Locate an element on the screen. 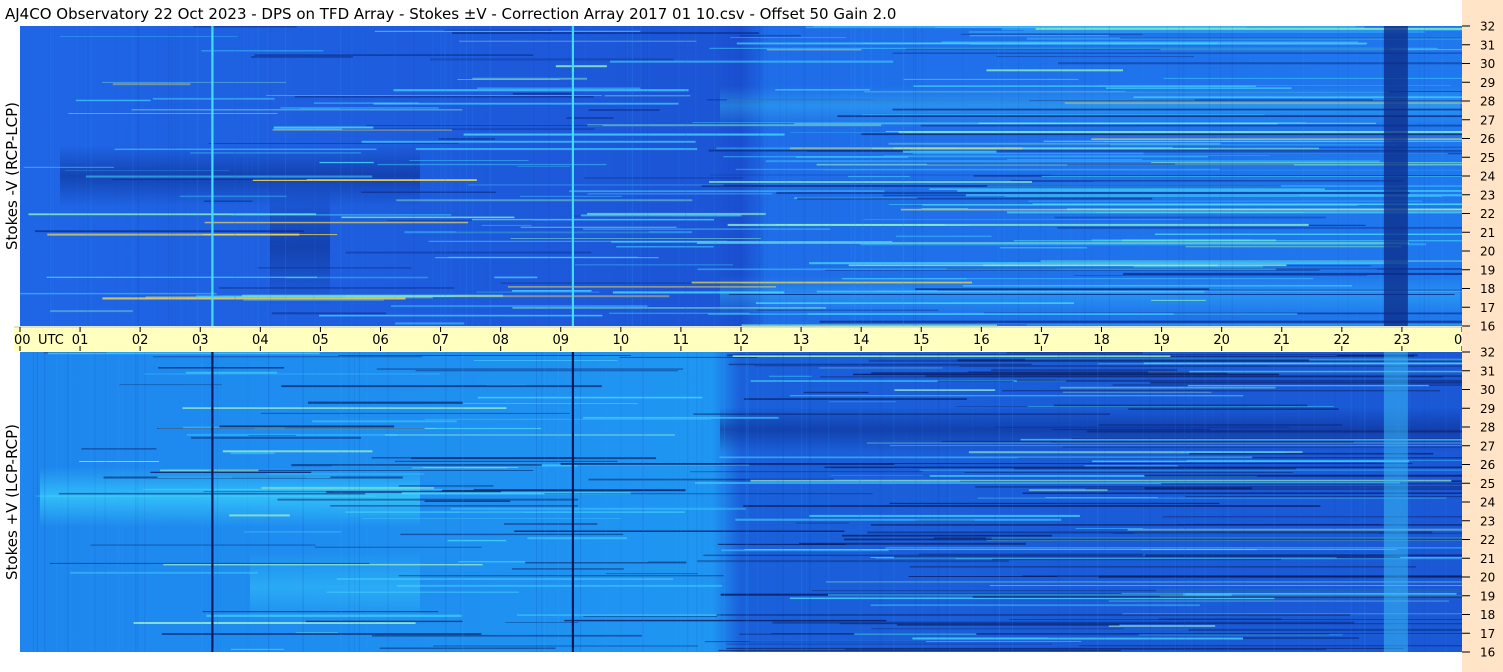 This screenshot has height=672, width=1503. frequency-tick-label: 32 is located at coordinates (1487, 27).